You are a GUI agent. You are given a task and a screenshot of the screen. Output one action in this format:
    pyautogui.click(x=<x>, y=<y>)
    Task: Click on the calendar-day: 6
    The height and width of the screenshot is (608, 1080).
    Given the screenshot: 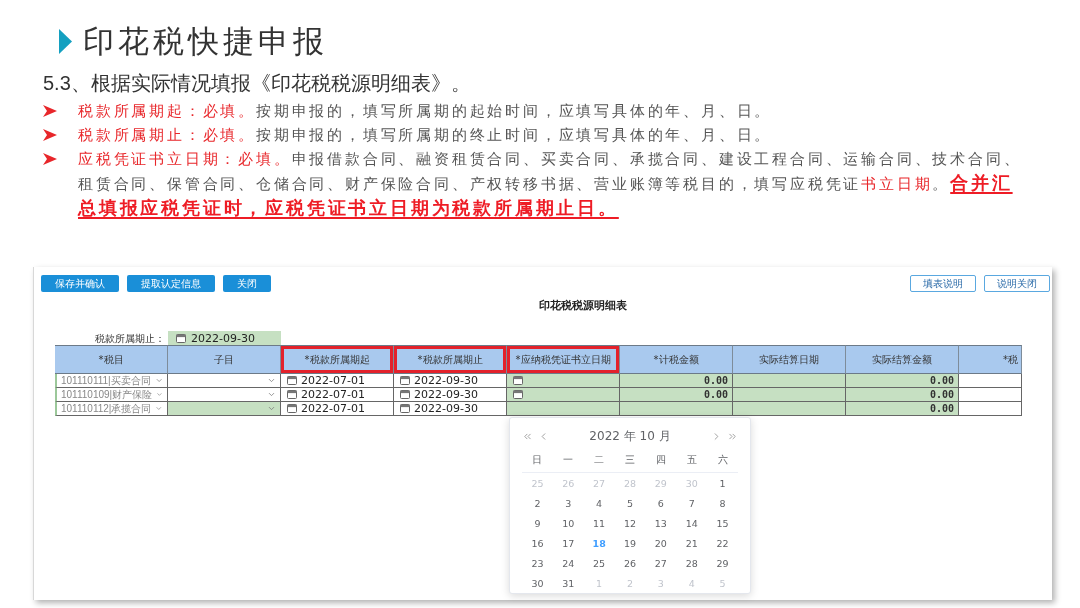 What is the action you would take?
    pyautogui.click(x=660, y=503)
    